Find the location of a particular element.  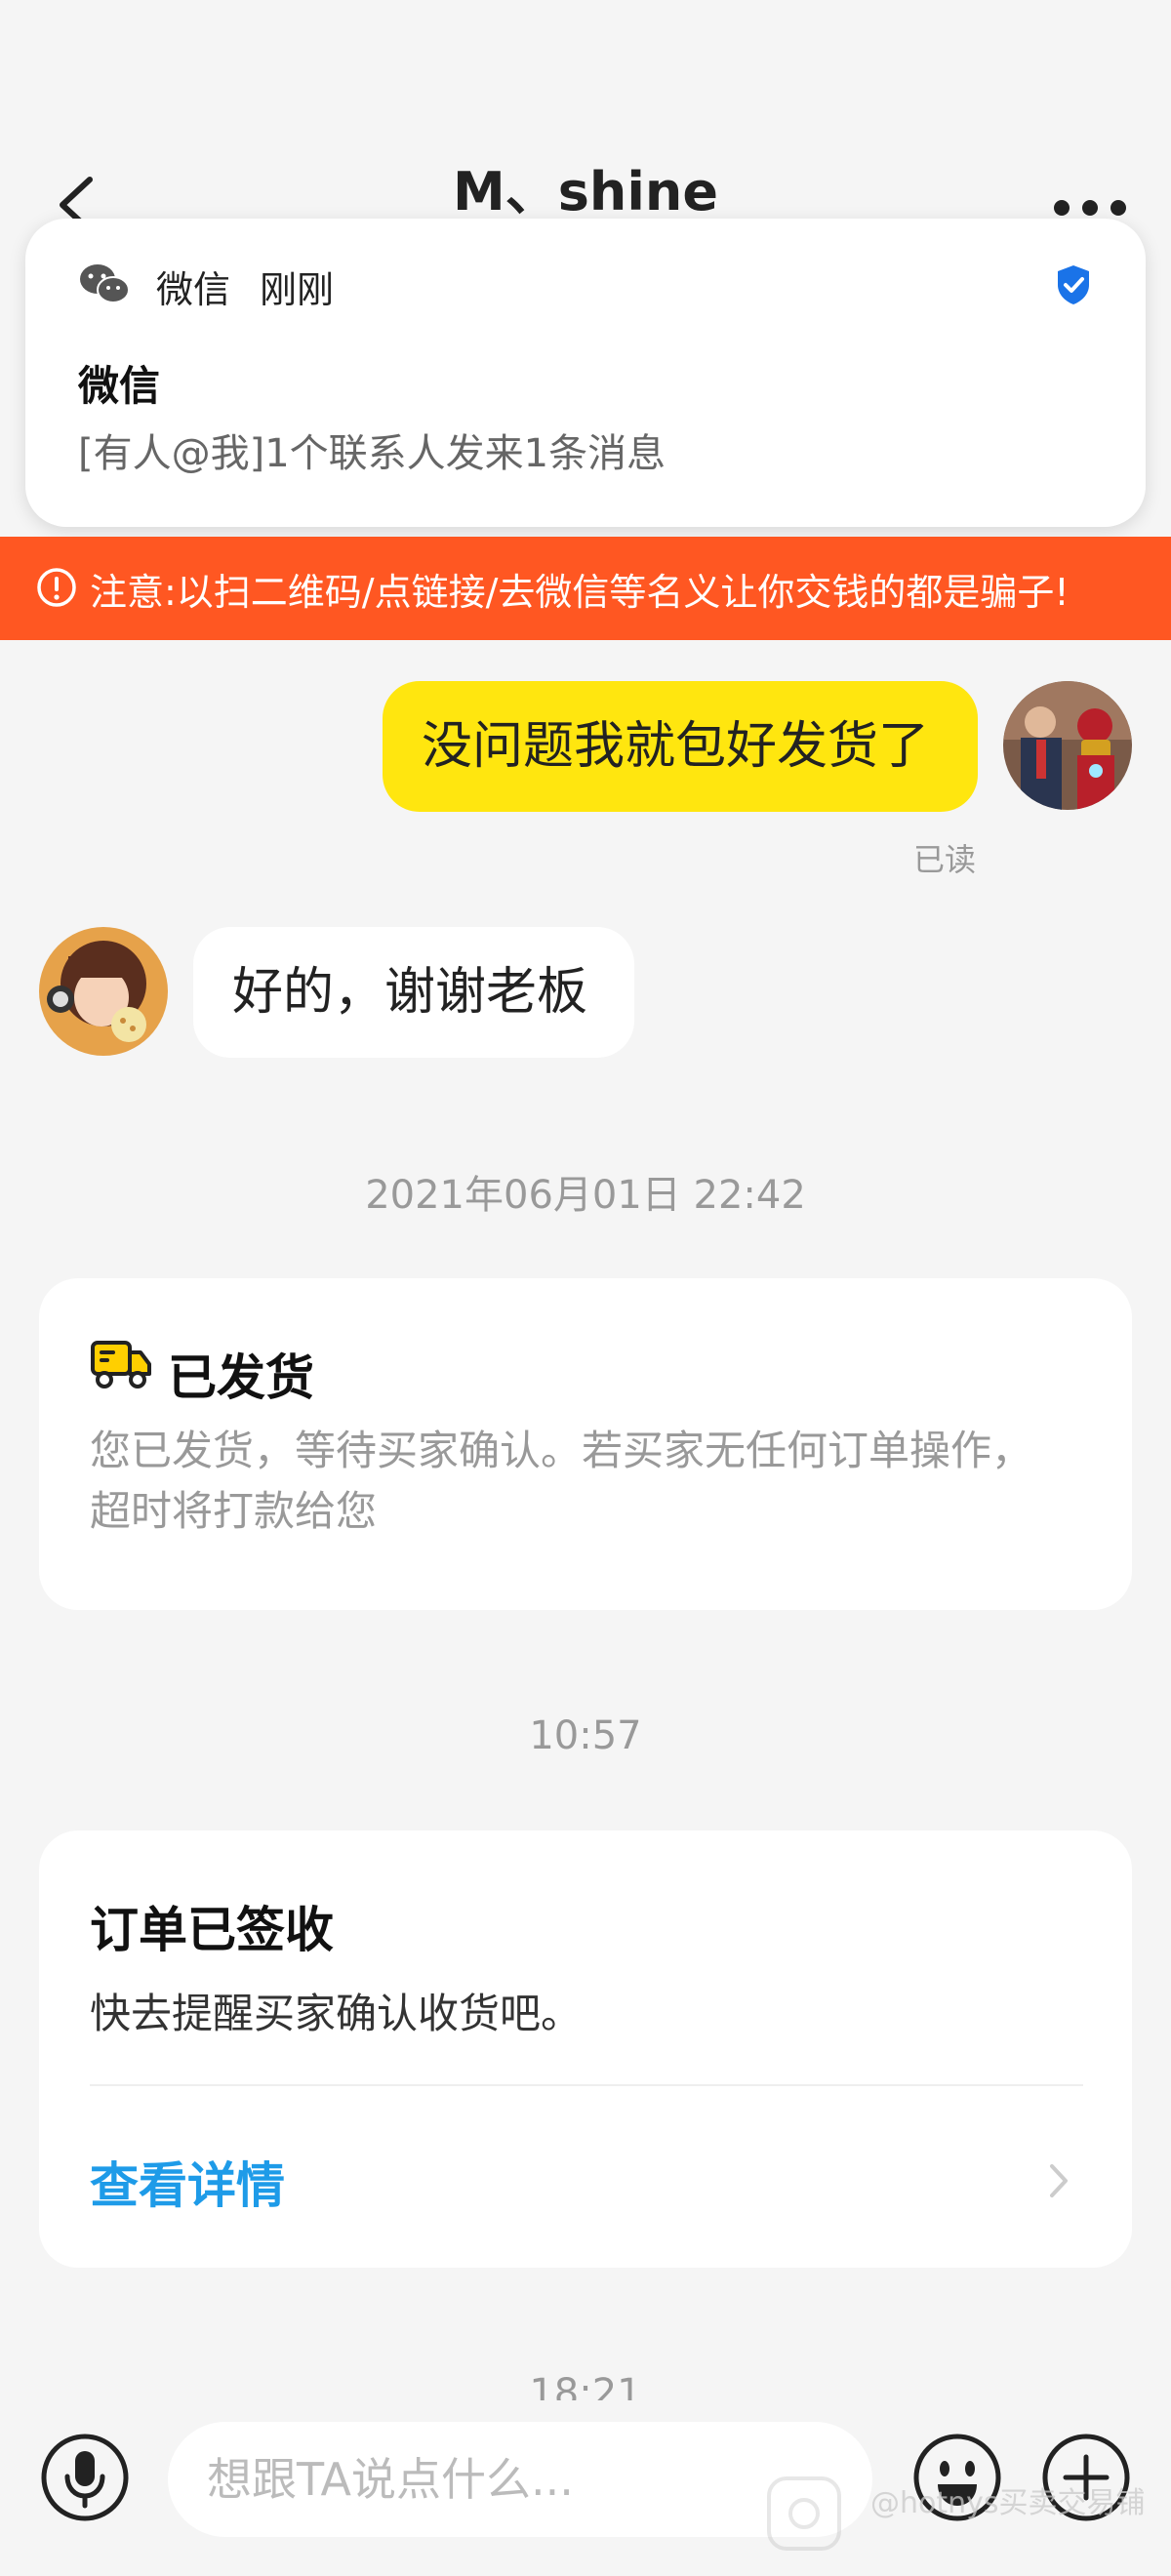

delivery-truck-icon is located at coordinates (121, 1364).